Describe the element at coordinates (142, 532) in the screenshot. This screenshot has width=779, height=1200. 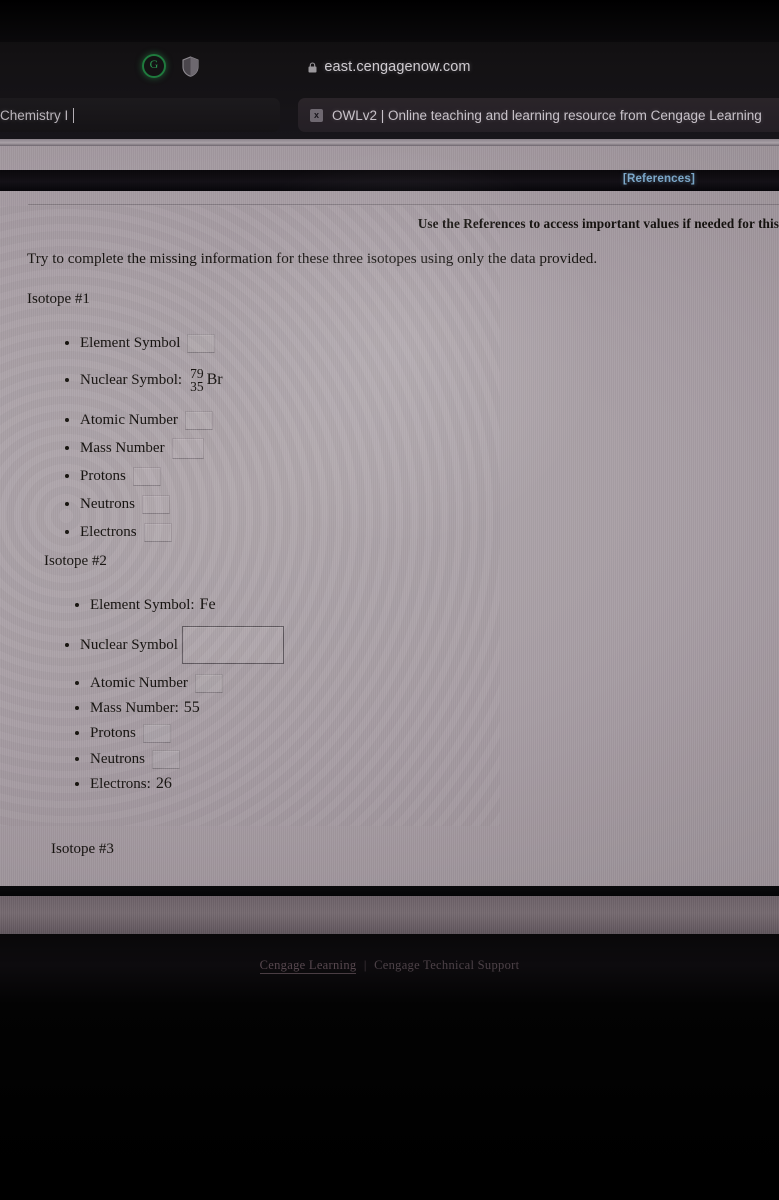
I see `list-item-electrons: Electrons` at that location.